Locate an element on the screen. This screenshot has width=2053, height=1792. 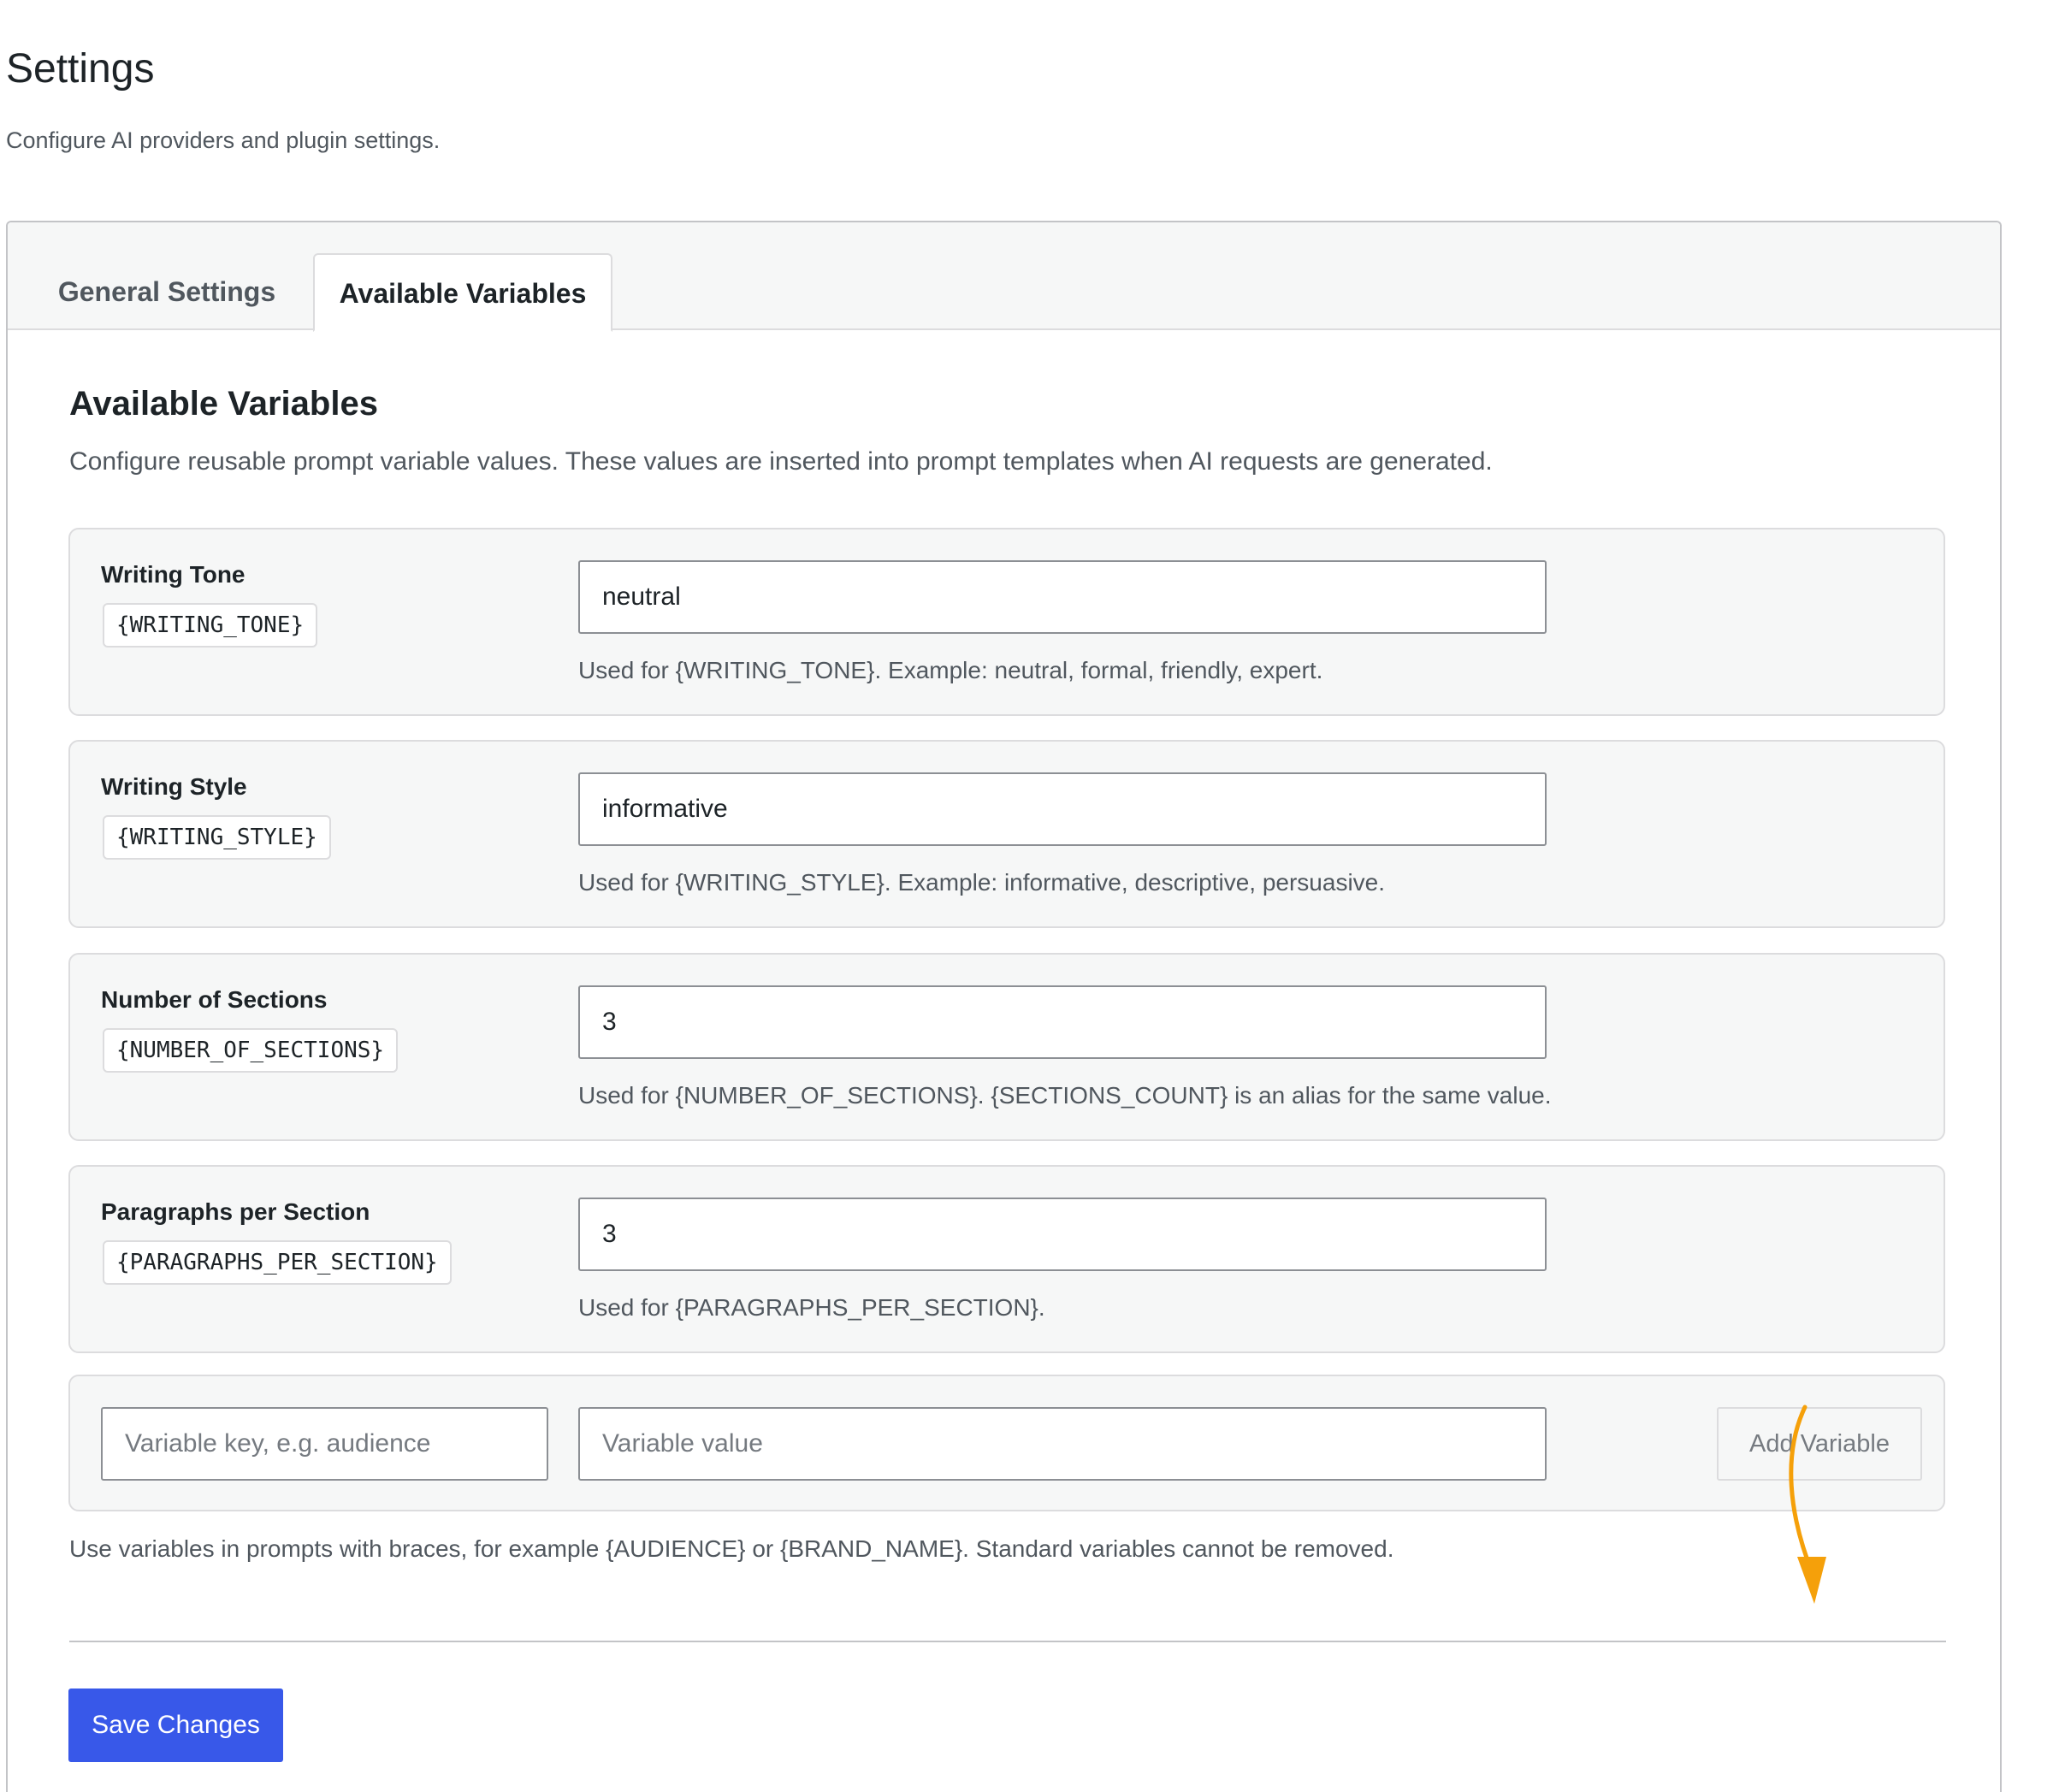
variable-key-input is located at coordinates (324, 1444).